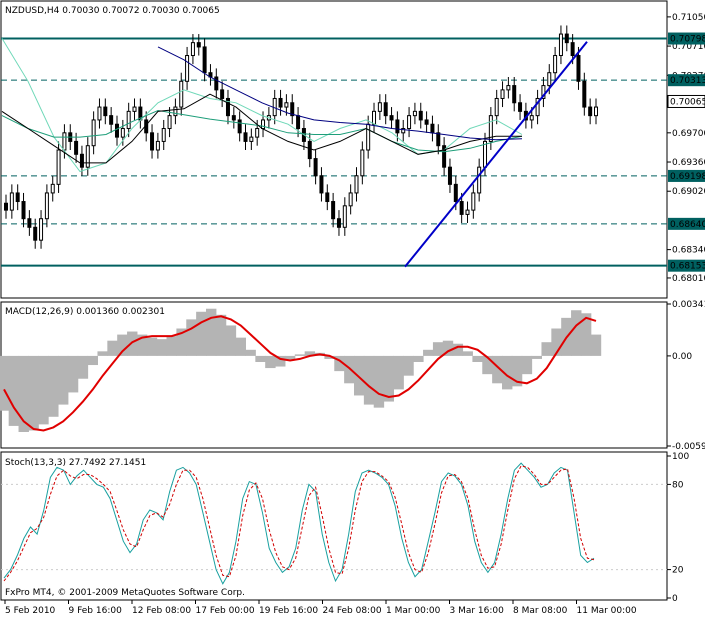 Image resolution: width=705 pixels, height=617 pixels. What do you see at coordinates (540, 611) in the screenshot?
I see `x-tick-label: 8 Mar 08:00` at bounding box center [540, 611].